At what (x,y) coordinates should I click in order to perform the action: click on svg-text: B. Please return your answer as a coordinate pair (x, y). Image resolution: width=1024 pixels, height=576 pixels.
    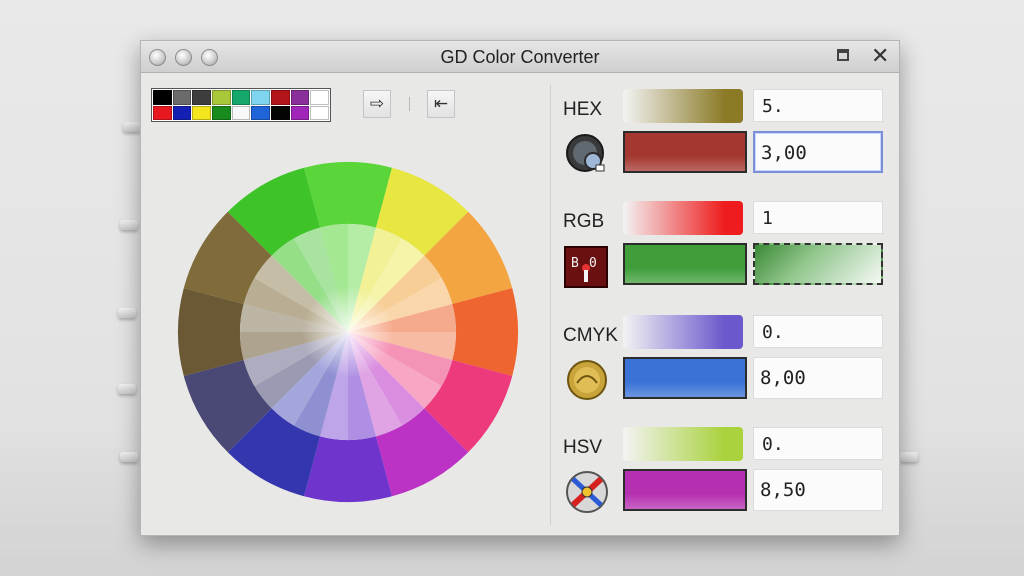
    Looking at the image, I should click on (575, 263).